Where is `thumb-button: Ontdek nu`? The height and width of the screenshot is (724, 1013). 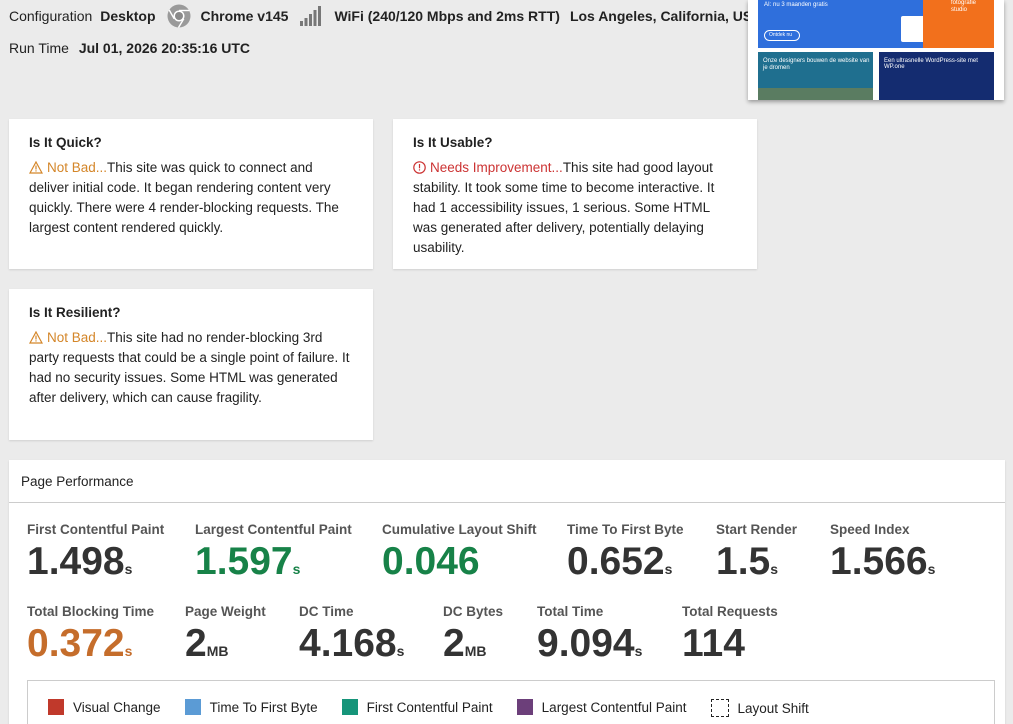 thumb-button: Ontdek nu is located at coordinates (782, 35).